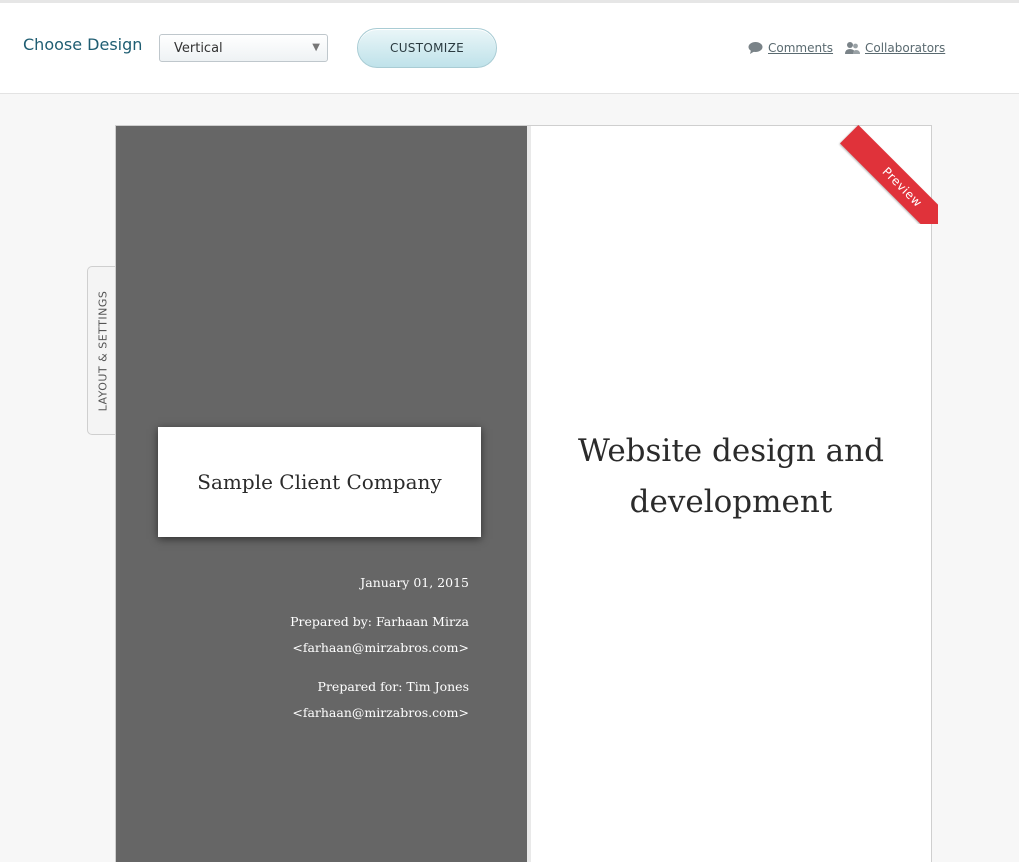  Describe the element at coordinates (316, 47) in the screenshot. I see `chevron-down-icon: ▼` at that location.